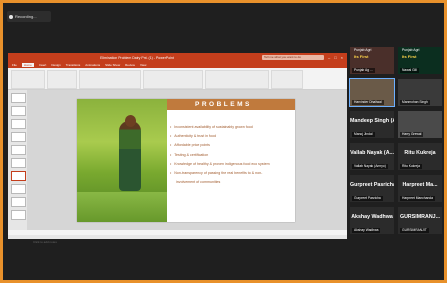 The height and width of the screenshot is (283, 447). Describe the element at coordinates (62, 79) in the screenshot. I see `ribbon-group-slides` at that location.